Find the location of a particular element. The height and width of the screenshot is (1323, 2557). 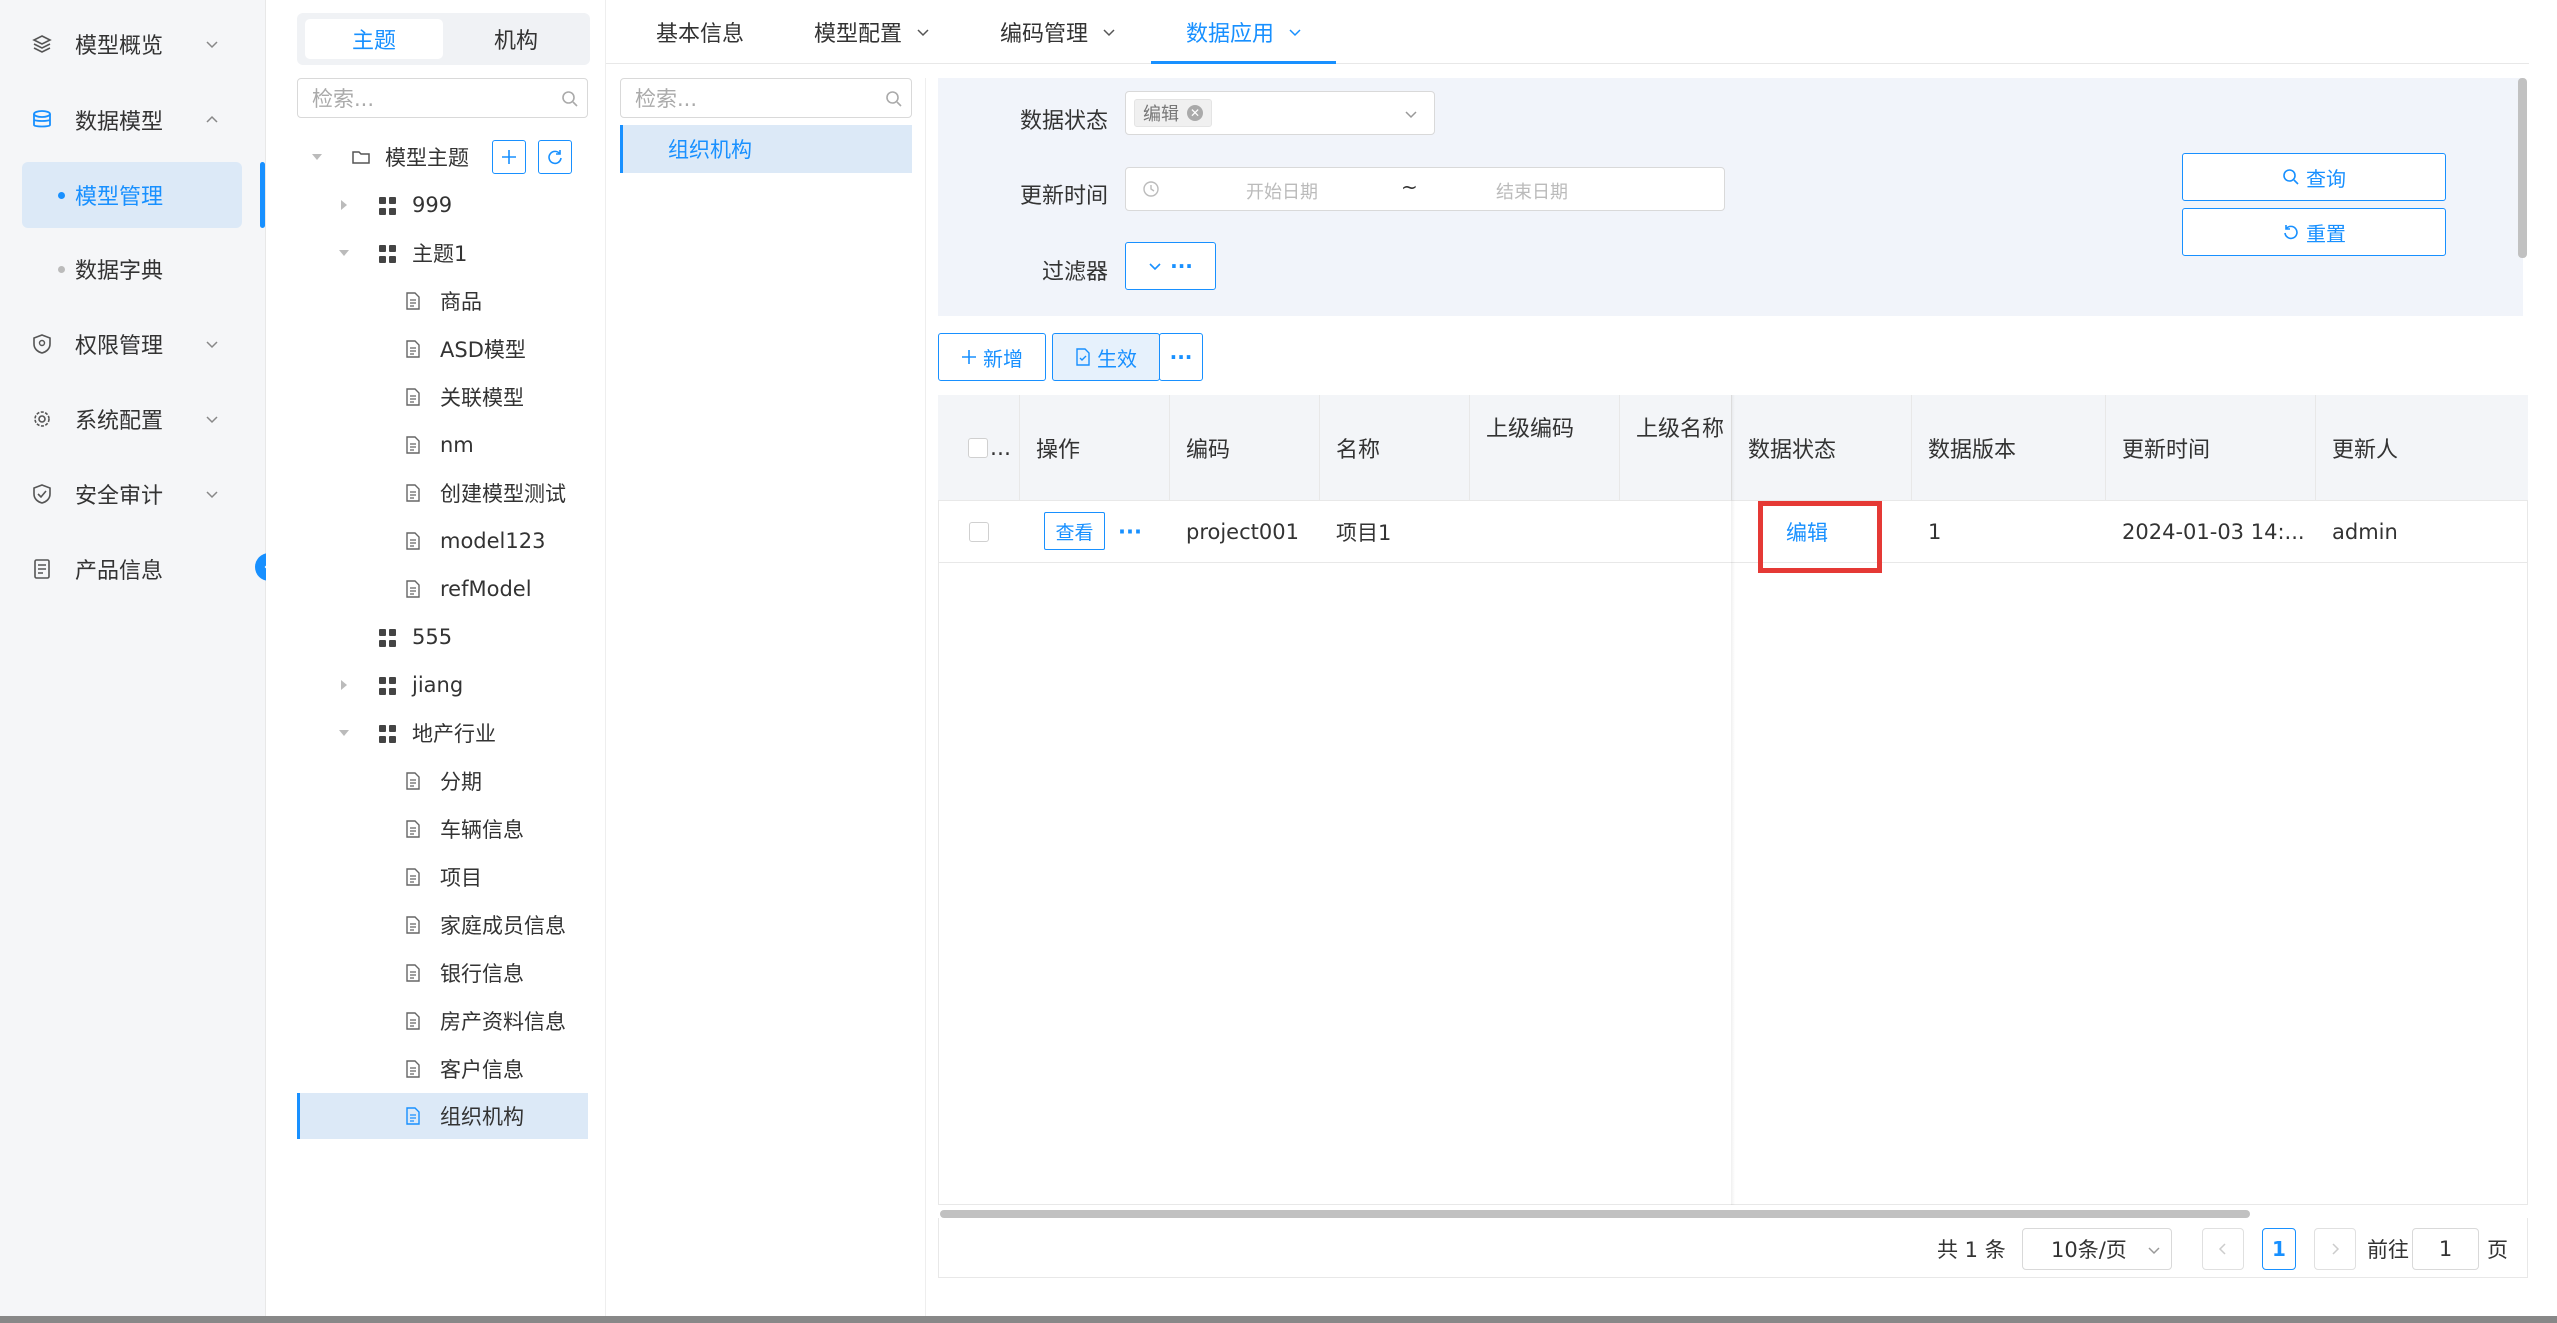

segment-theme: 主题 is located at coordinates (374, 39).